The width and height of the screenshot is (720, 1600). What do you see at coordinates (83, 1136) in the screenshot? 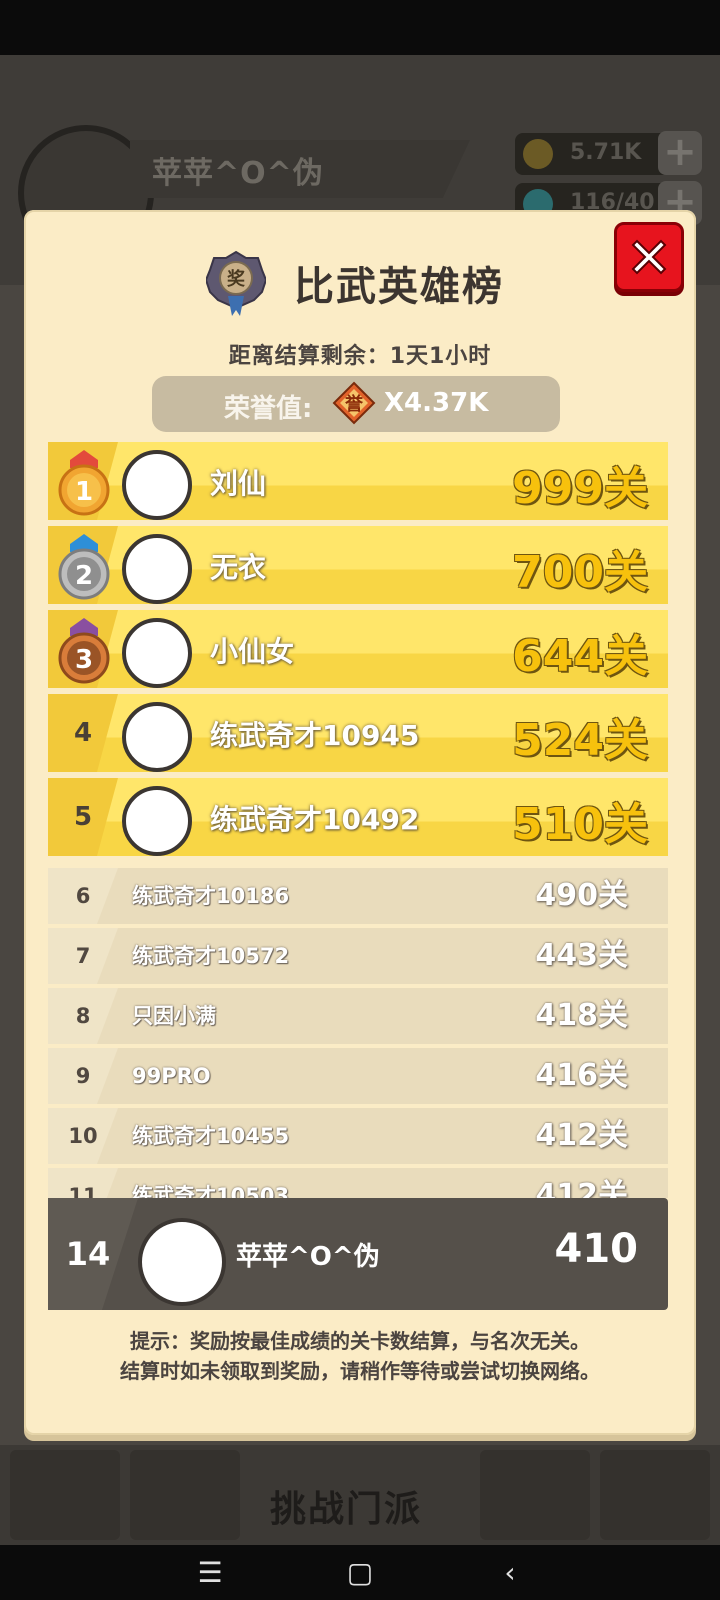
I see `rank-number: 10` at bounding box center [83, 1136].